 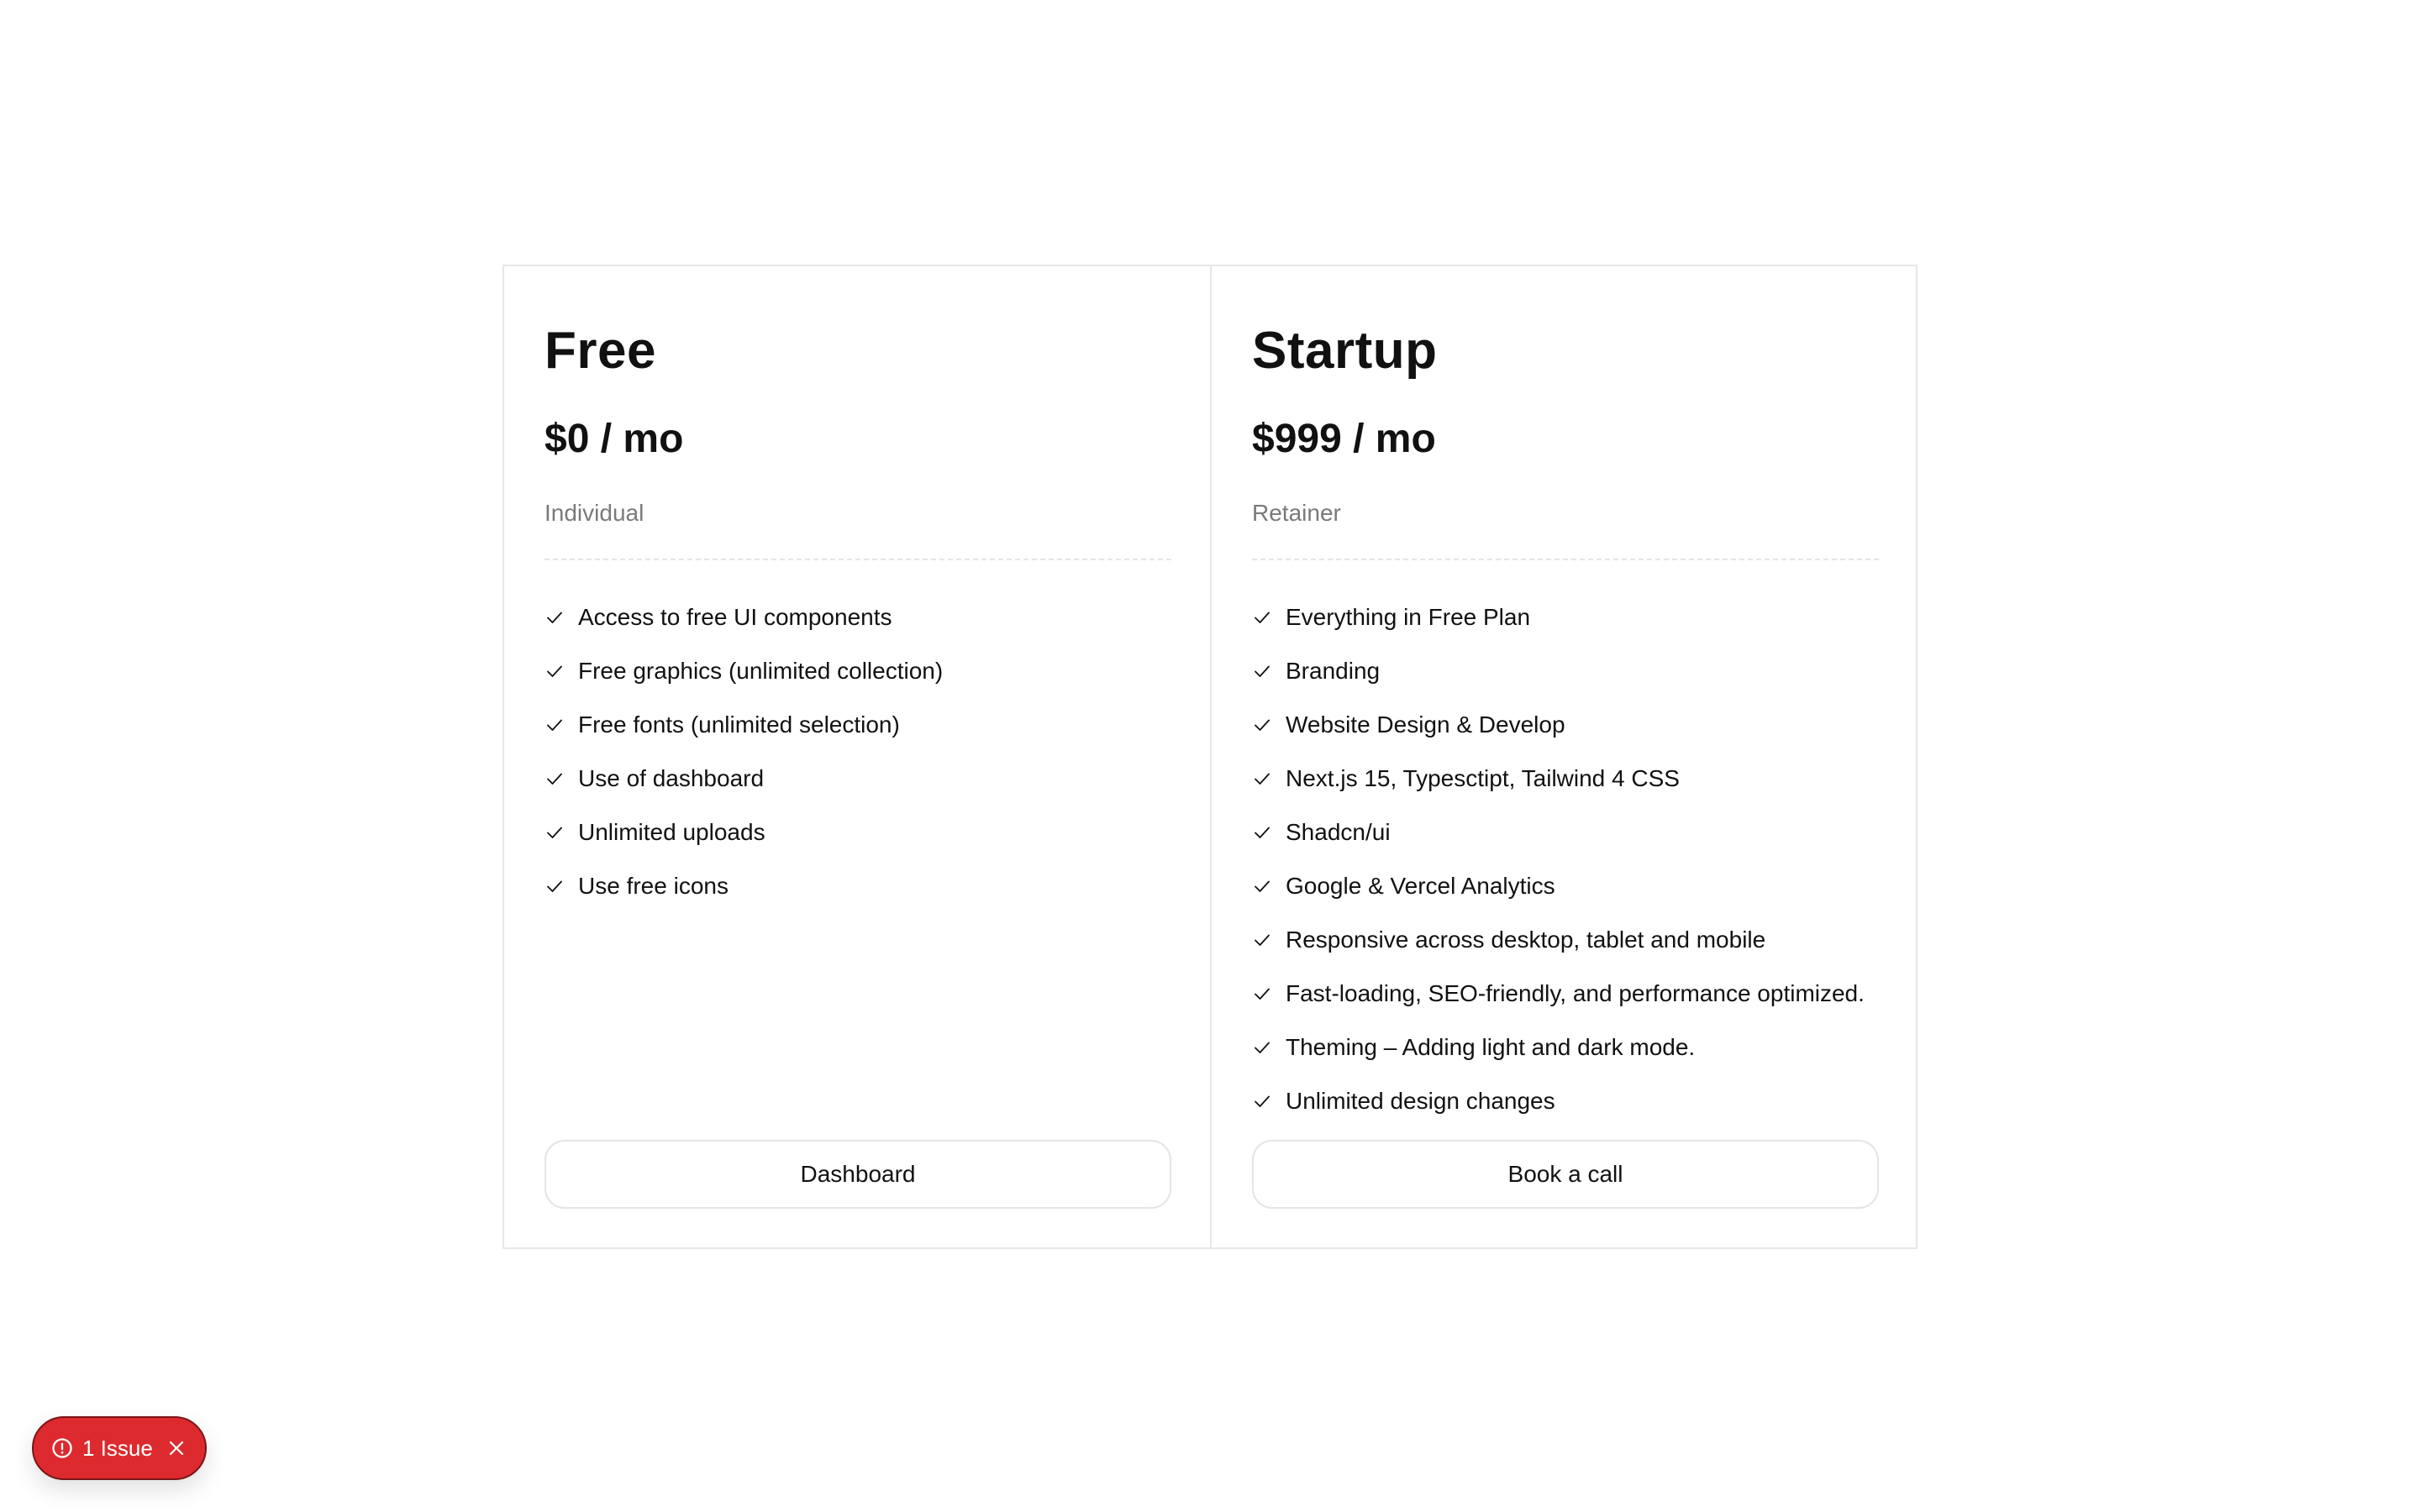 What do you see at coordinates (672, 832) in the screenshot?
I see `feature-label: Unlimited uploads` at bounding box center [672, 832].